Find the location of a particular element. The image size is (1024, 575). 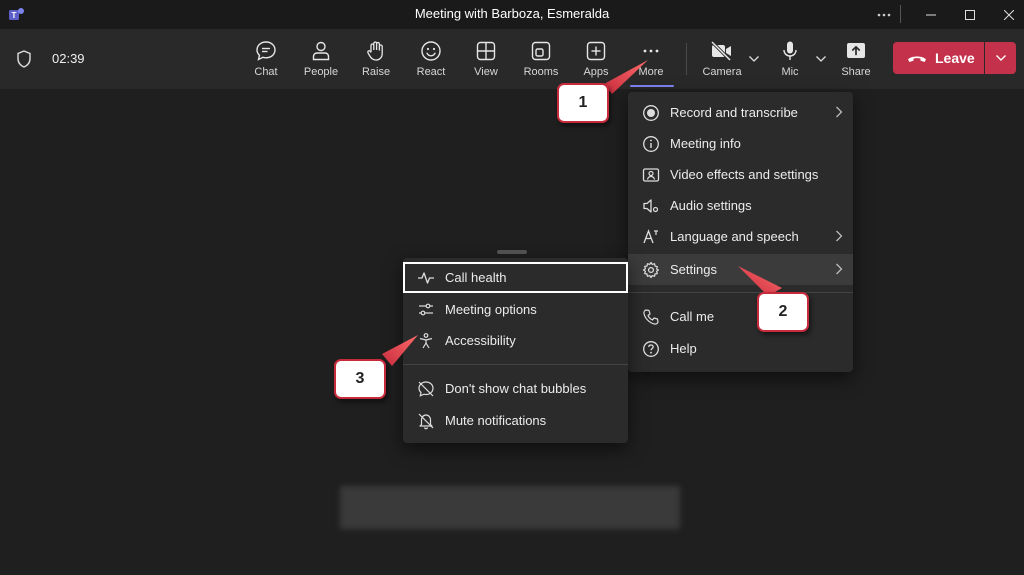

menu-item-meeting-info: Meeting info is located at coordinates (740, 143).